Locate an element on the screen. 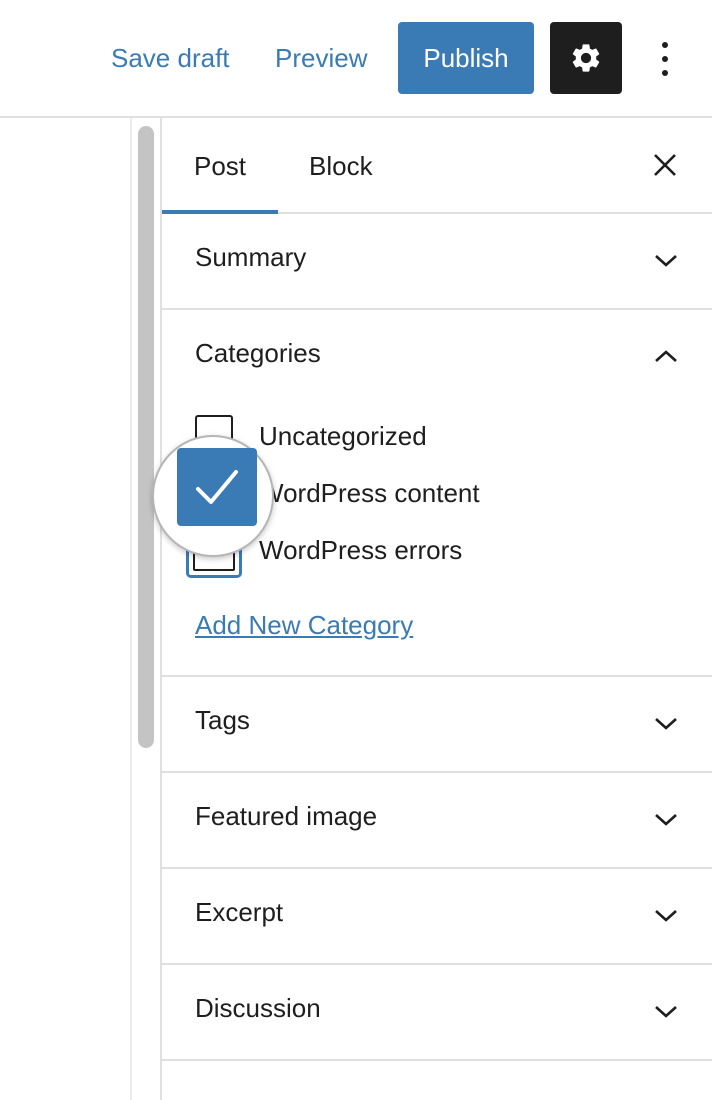  more-options-button is located at coordinates (665, 59).